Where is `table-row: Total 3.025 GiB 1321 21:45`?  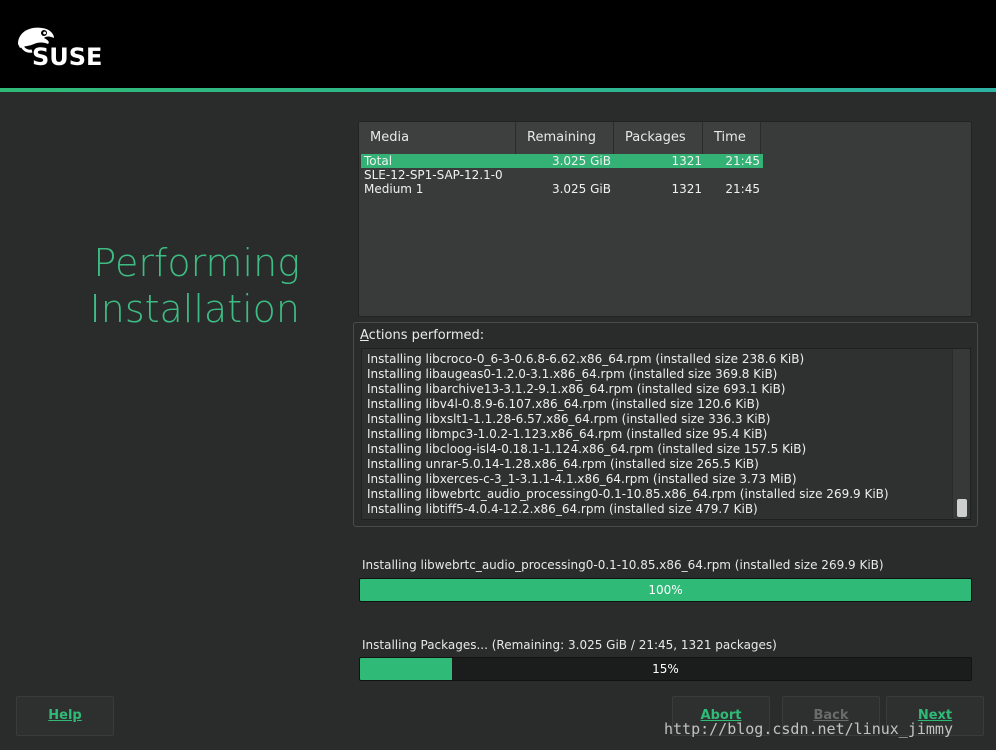
table-row: Total 3.025 GiB 1321 21:45 is located at coordinates (562, 161).